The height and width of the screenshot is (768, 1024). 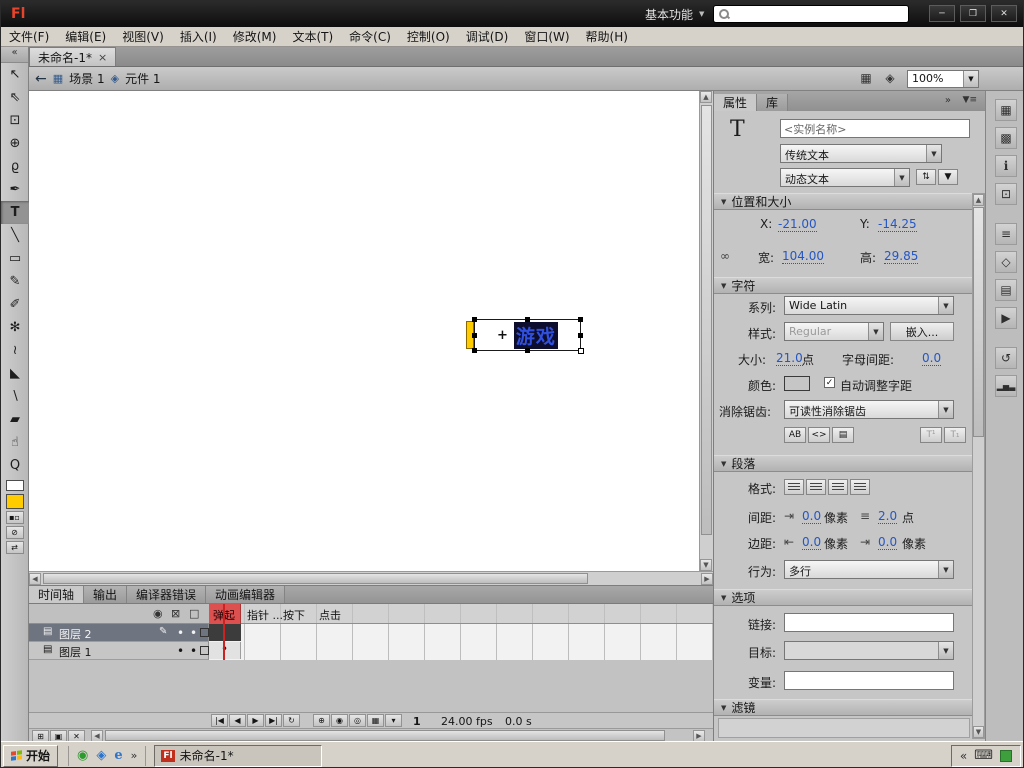 What do you see at coordinates (955, 435) in the screenshot?
I see `subscript-button: T₁` at bounding box center [955, 435].